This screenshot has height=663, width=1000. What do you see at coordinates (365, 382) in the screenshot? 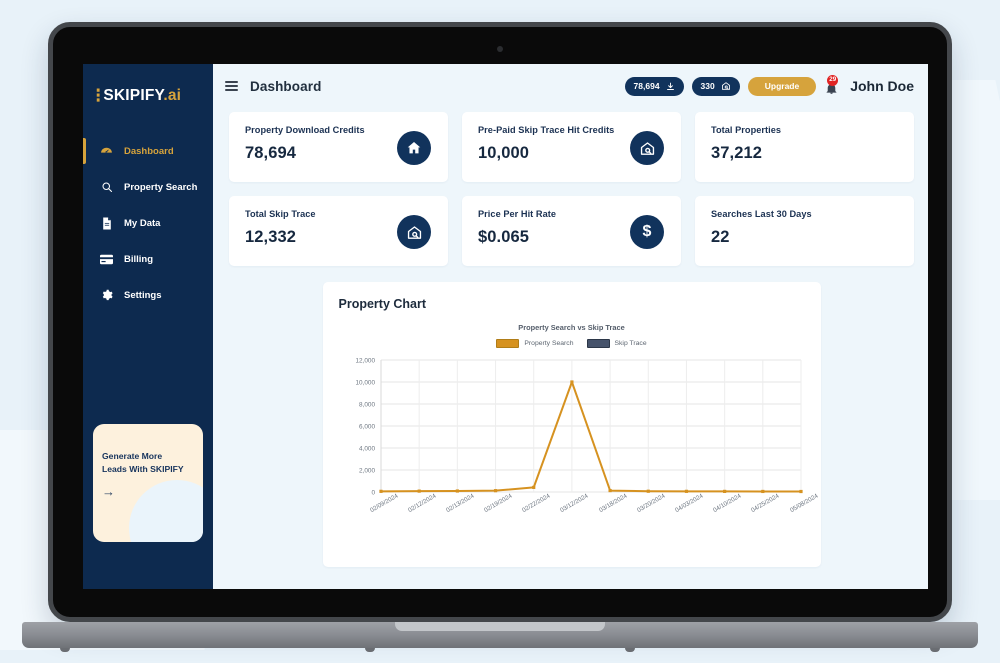
I see `svg-text: 10,000` at bounding box center [365, 382].